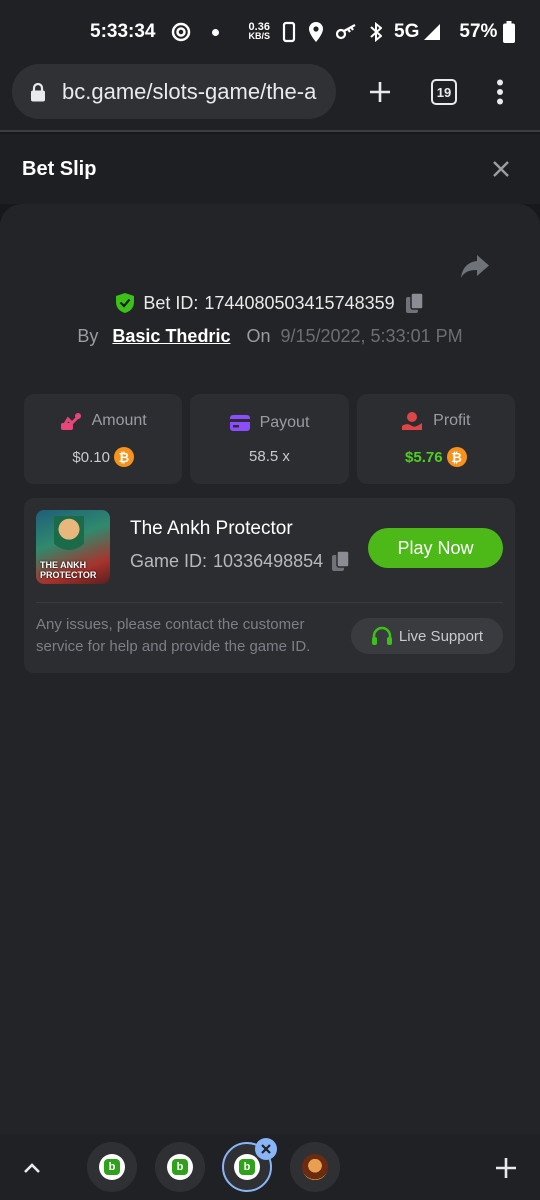 Image resolution: width=540 pixels, height=1200 pixels. Describe the element at coordinates (258, 336) in the screenshot. I see `on-label: On` at that location.